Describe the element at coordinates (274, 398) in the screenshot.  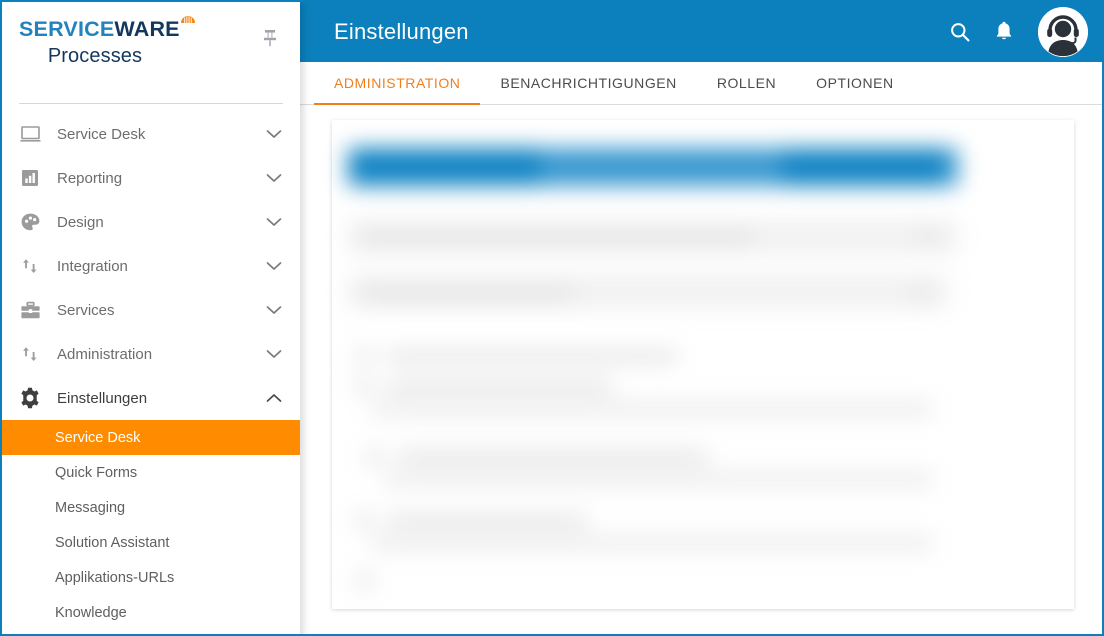
I see `chevron-up-icon` at that location.